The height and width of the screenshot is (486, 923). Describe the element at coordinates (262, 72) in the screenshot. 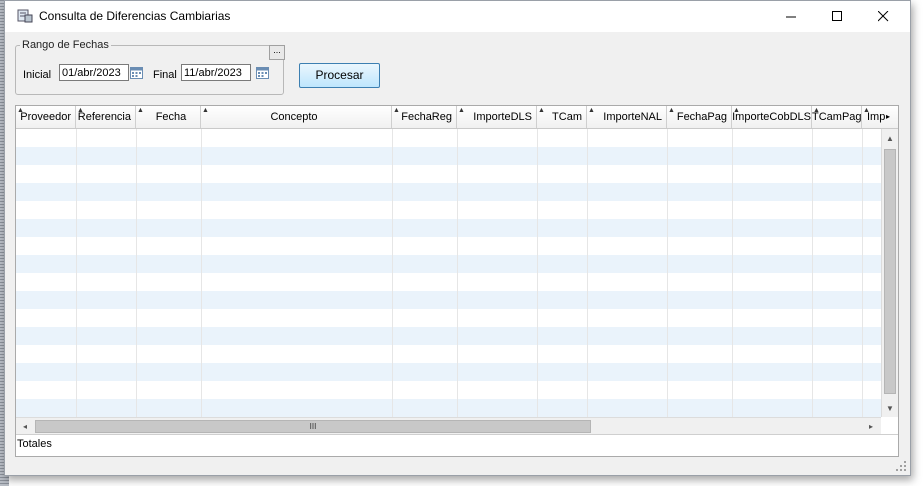

I see `end-calendar-icon` at that location.